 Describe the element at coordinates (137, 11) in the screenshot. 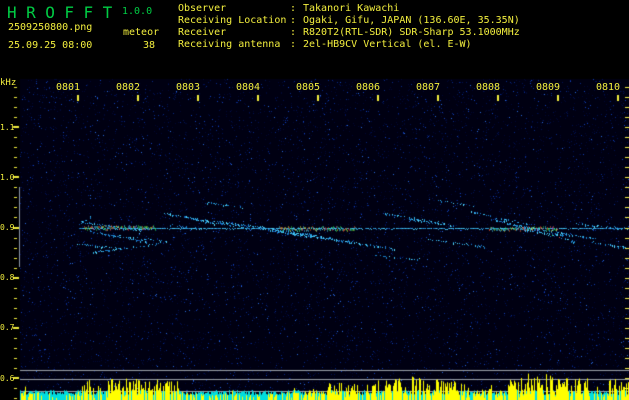

I see `app-version: 1.0.0` at that location.